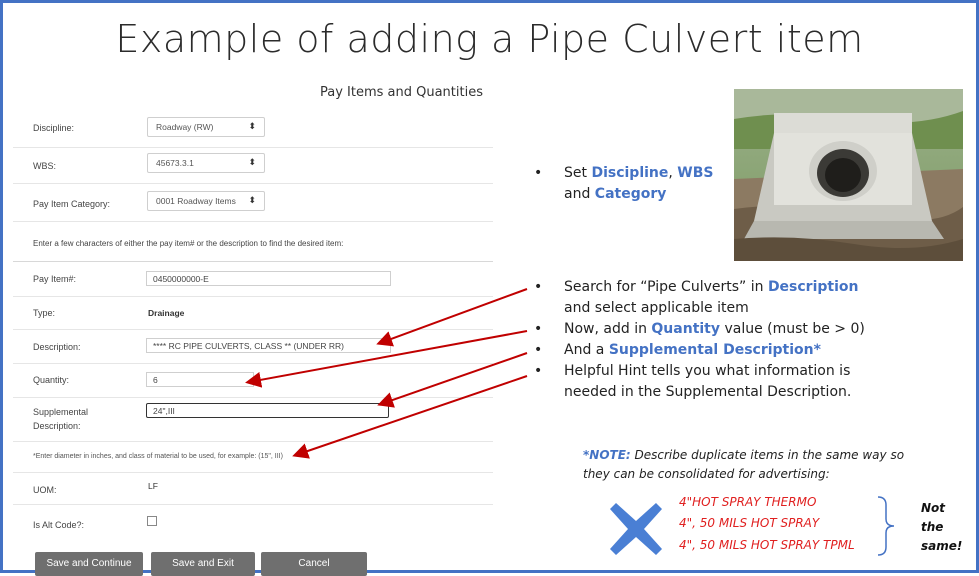 This screenshot has width=979, height=576. I want to click on x-mark-icon, so click(636, 529).